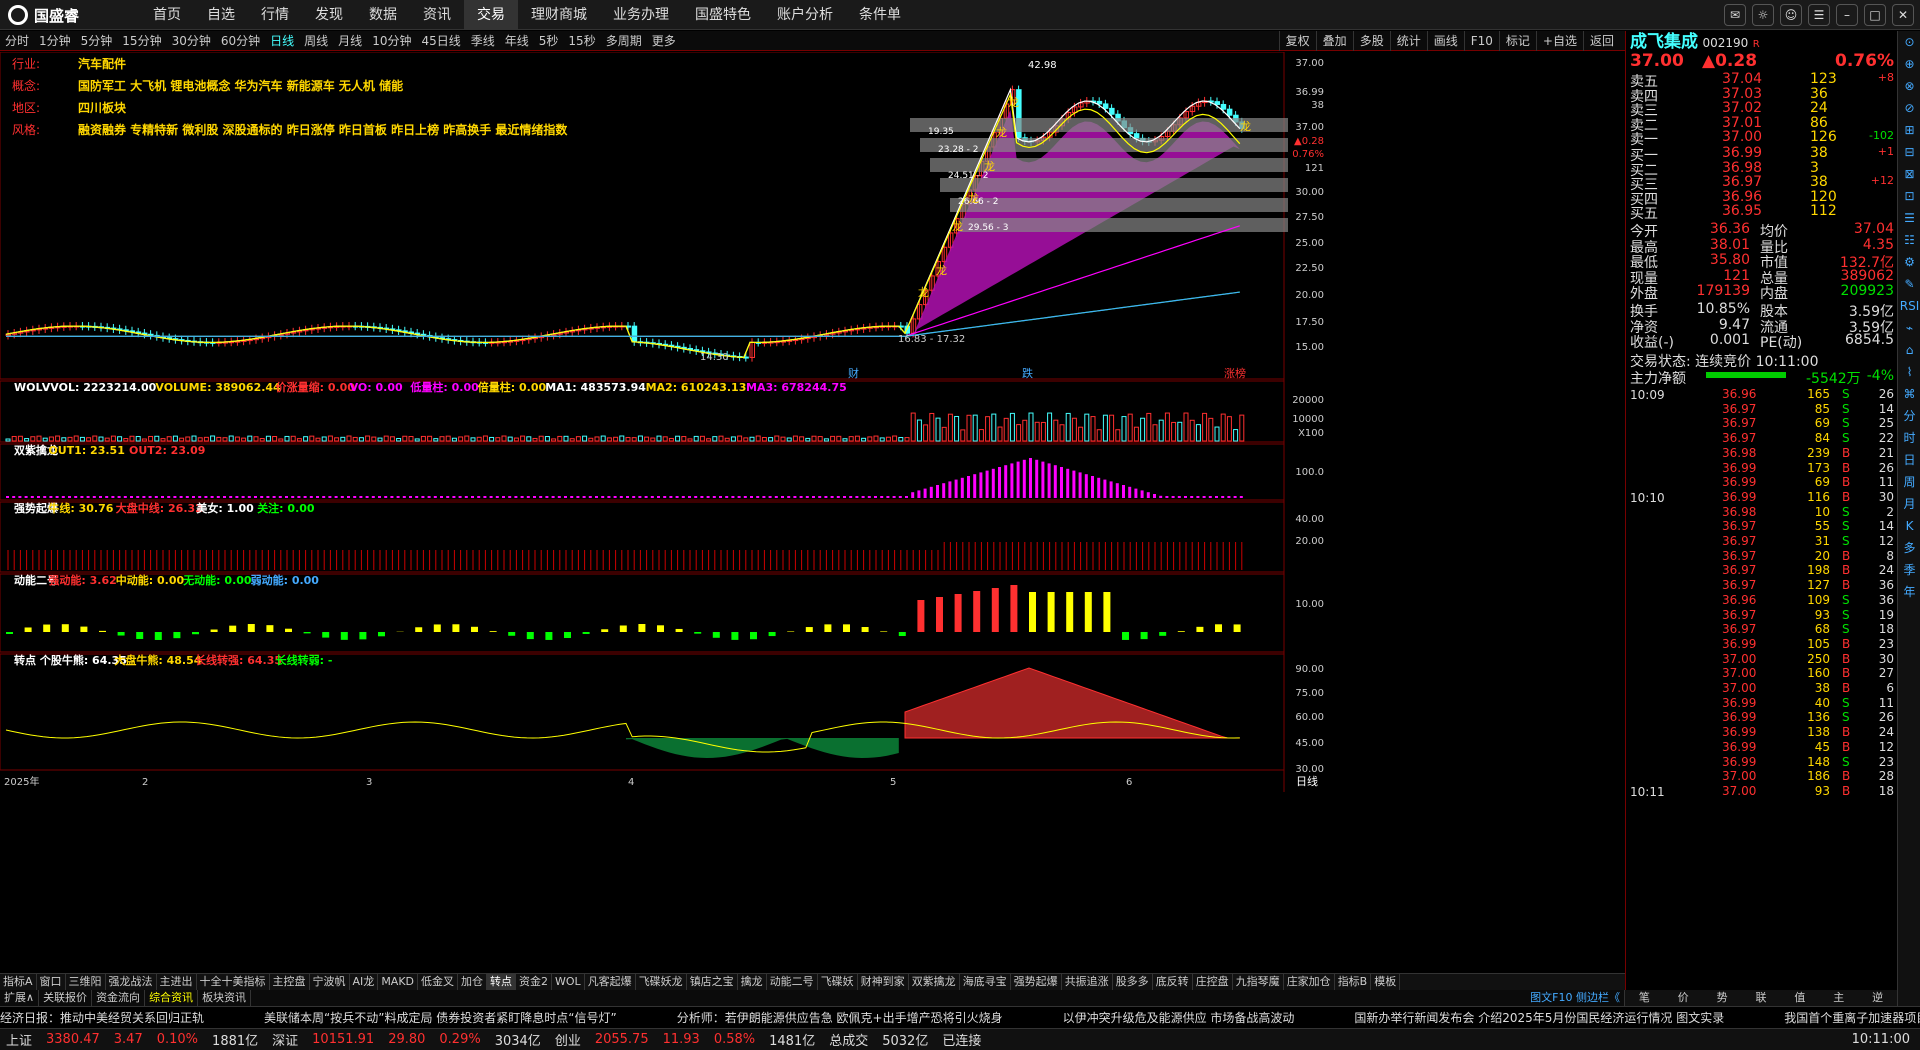 The image size is (1920, 1050). What do you see at coordinates (883, 982) in the screenshot?
I see `indicator-tab-21: 财神到家` at bounding box center [883, 982].